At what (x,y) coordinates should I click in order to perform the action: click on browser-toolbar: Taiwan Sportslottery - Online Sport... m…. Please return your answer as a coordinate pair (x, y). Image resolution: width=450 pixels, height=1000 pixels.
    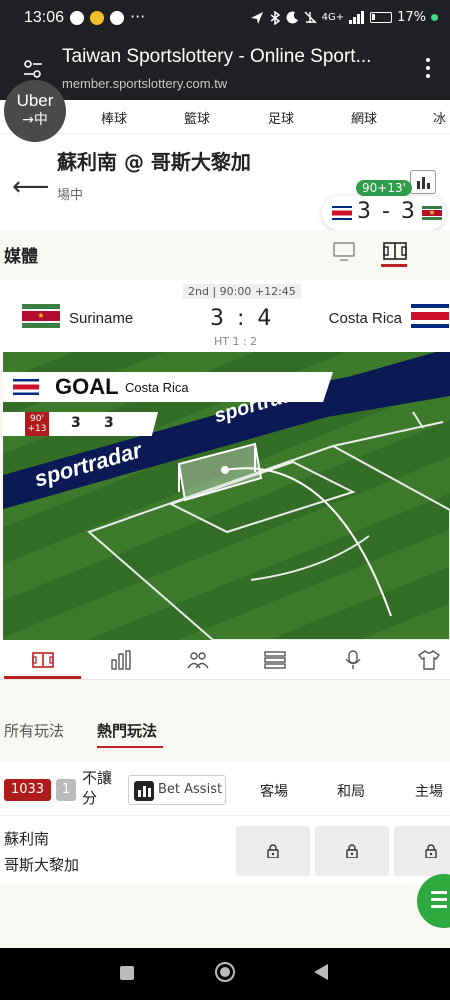
    Looking at the image, I should click on (225, 69).